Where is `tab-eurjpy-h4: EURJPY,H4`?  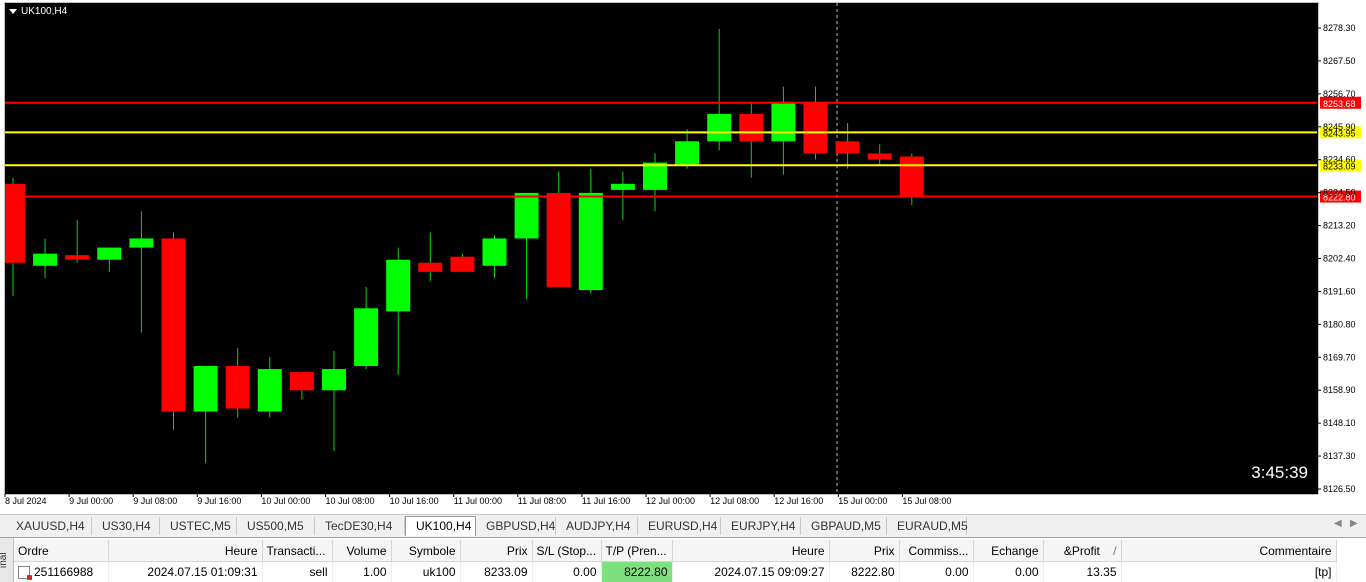
tab-eurjpy-h4: EURJPY,H4 is located at coordinates (761, 526).